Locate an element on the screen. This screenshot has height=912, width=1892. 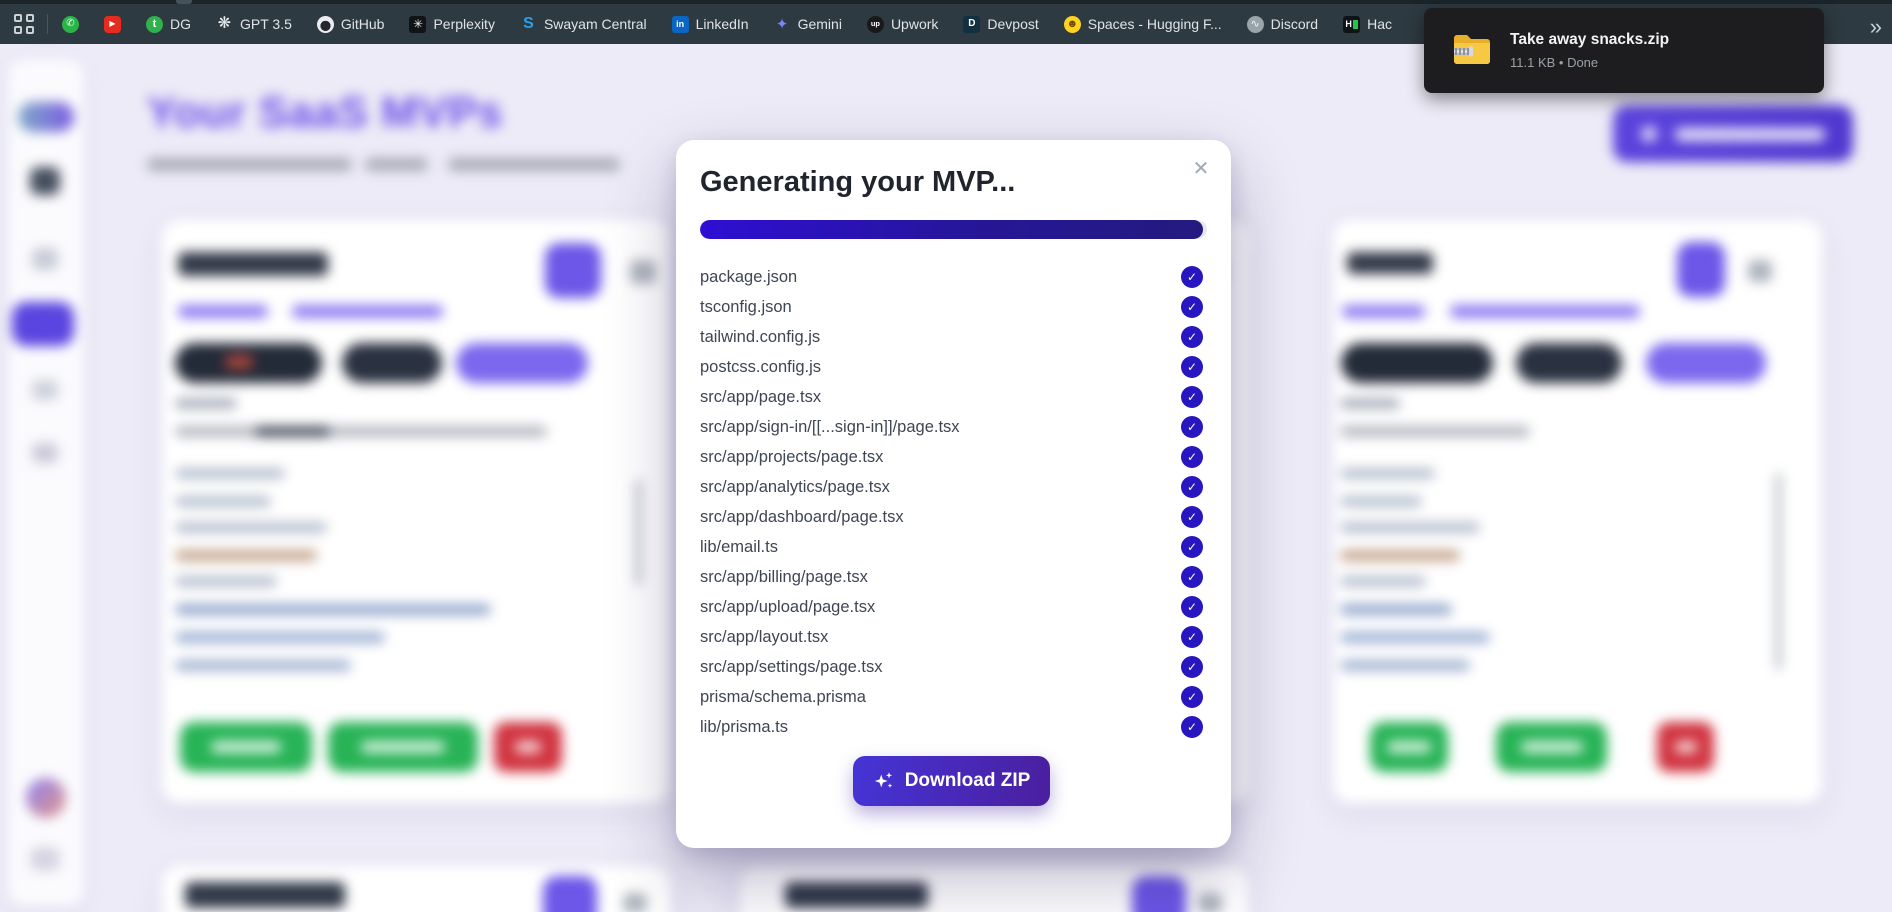
text-placeholder is located at coordinates (1370, 403).